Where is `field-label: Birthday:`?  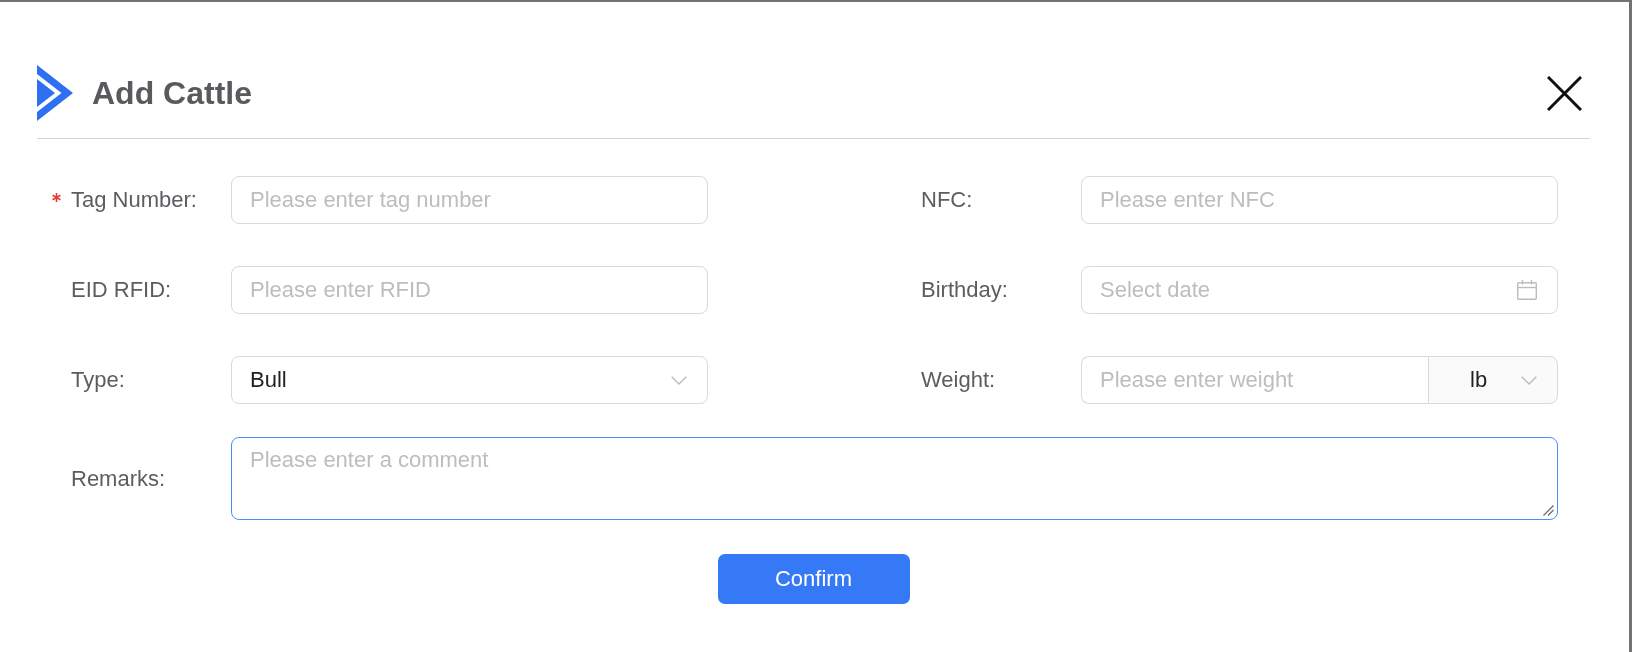 field-label: Birthday: is located at coordinates (964, 290).